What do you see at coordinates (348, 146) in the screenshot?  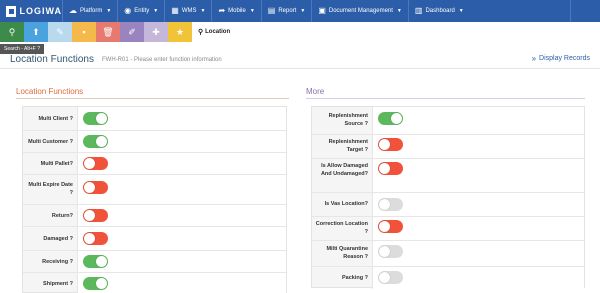 I see `field-label: Replenishment Target ?` at bounding box center [348, 146].